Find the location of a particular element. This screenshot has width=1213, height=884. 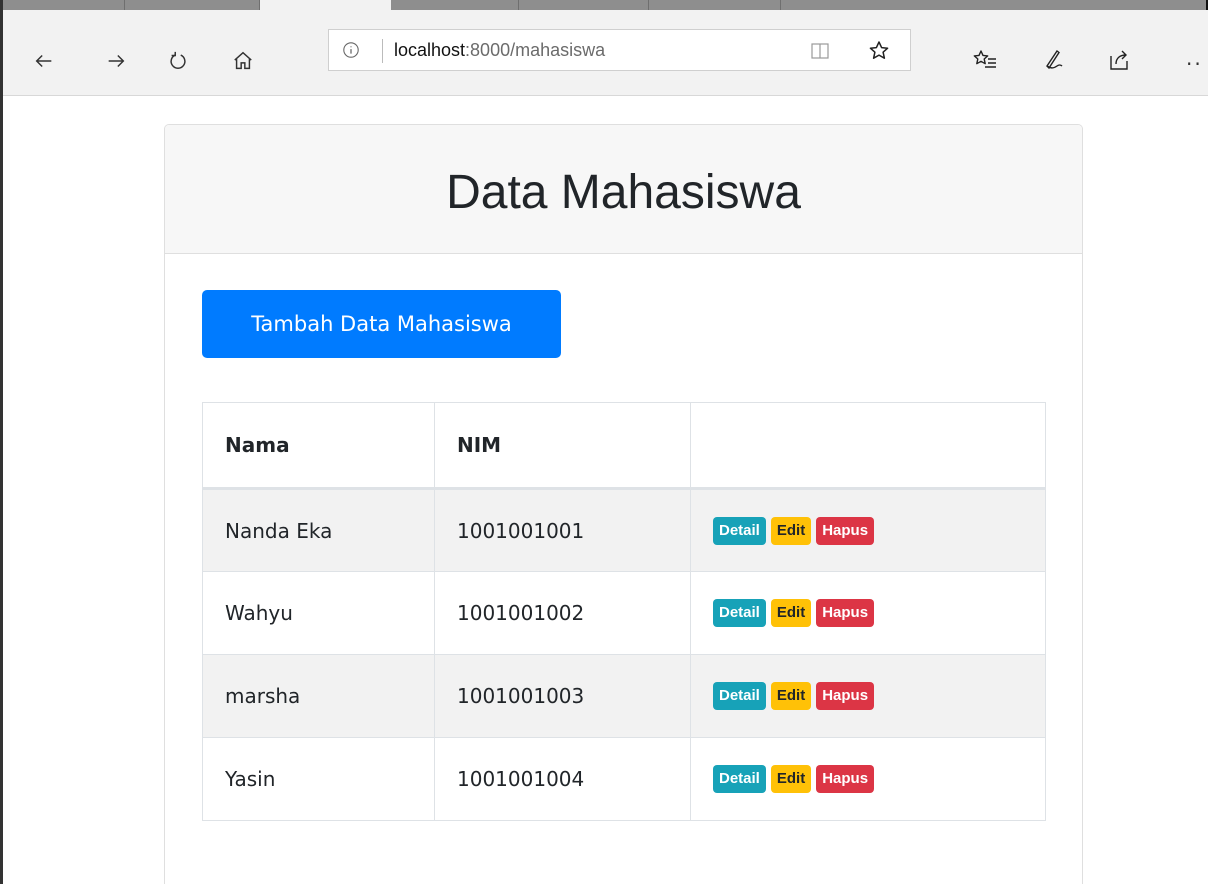

notes-button is located at coordinates (1053, 60).